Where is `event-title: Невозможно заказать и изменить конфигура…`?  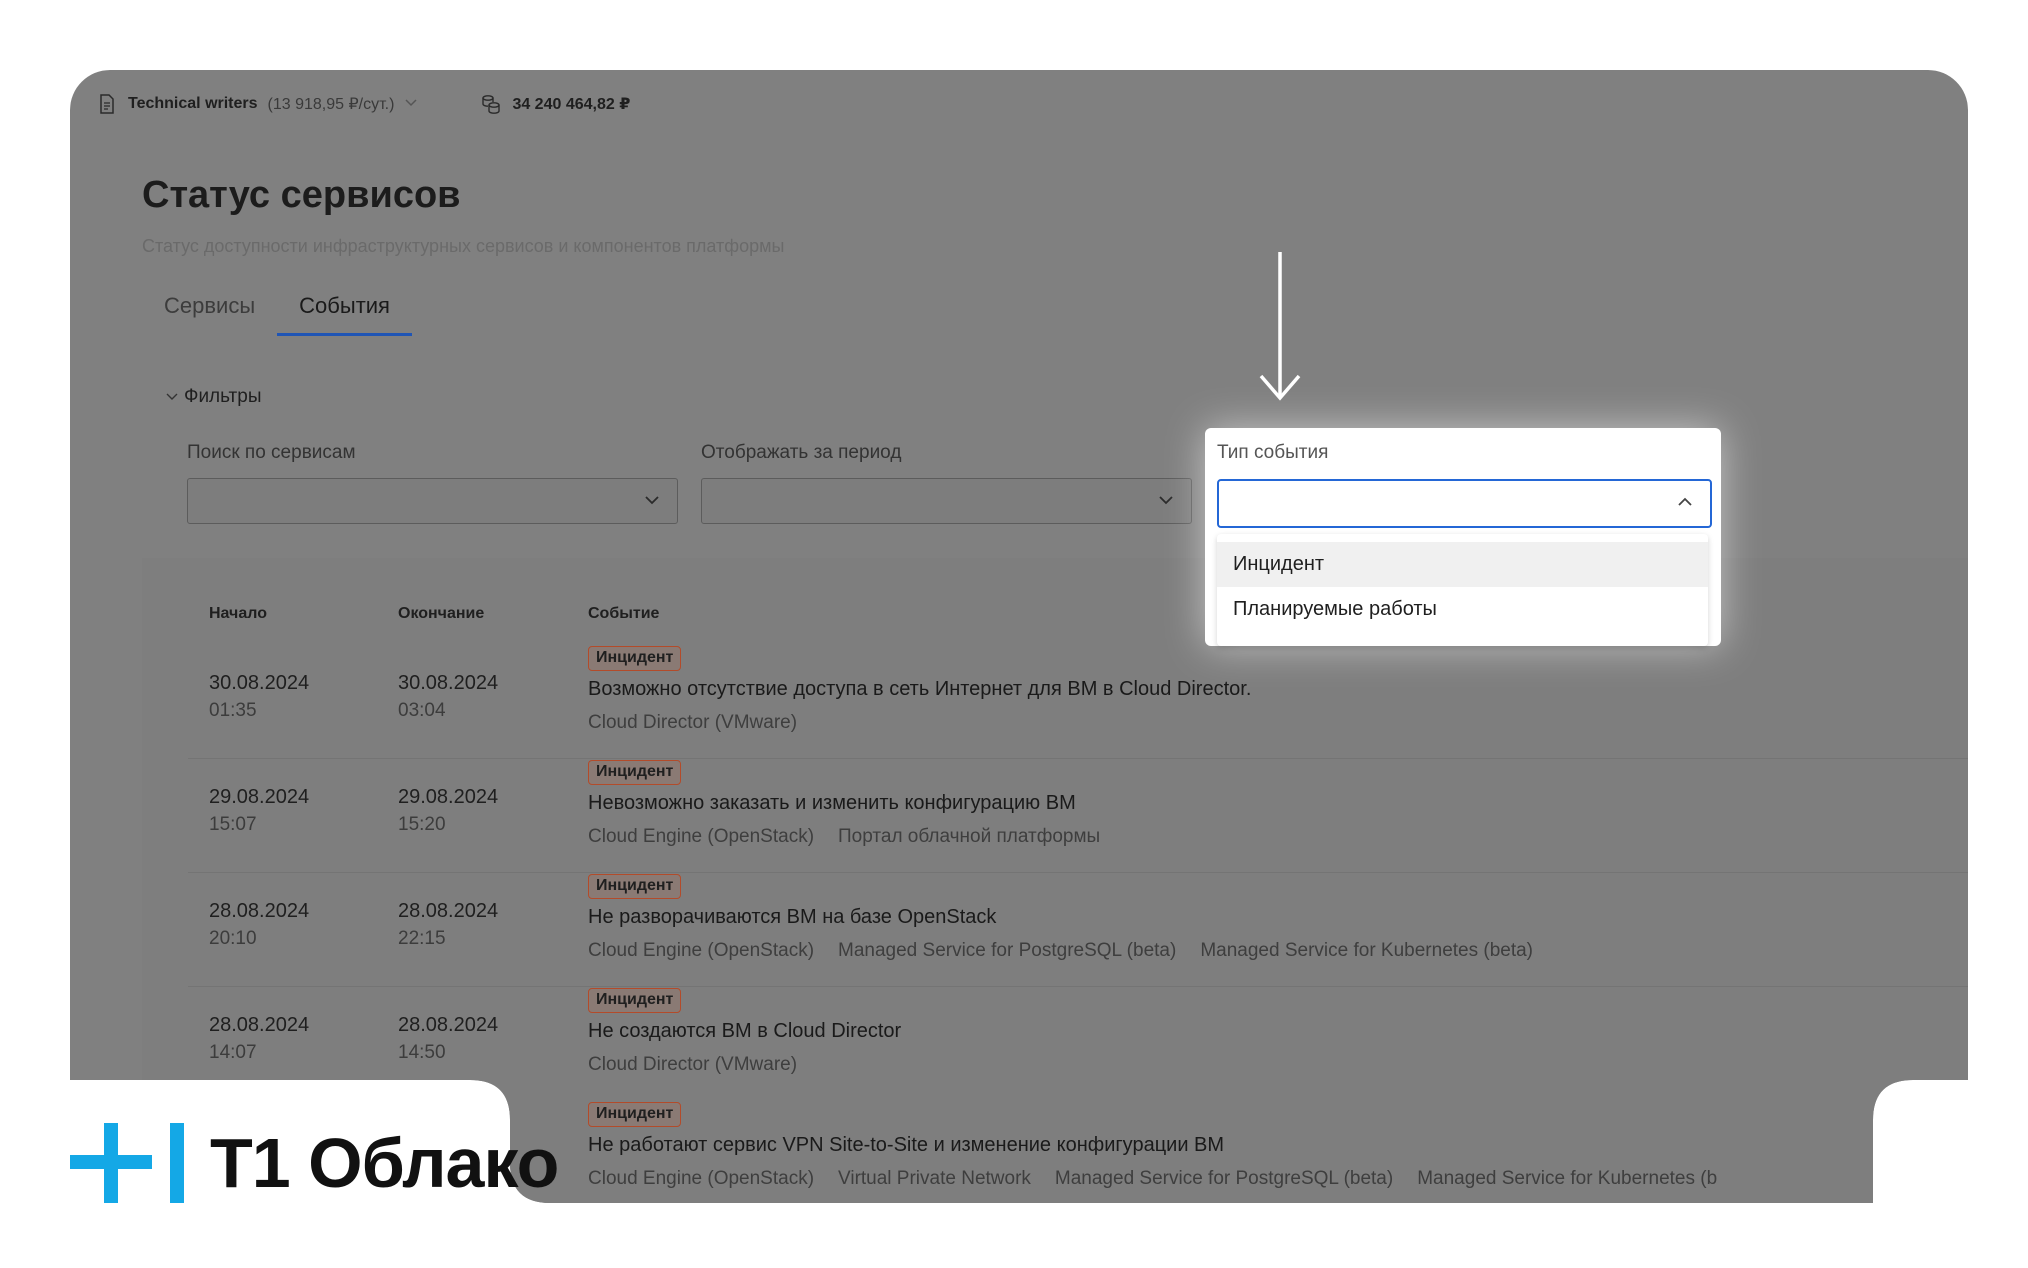
event-title: Невозможно заказать и изменить конфигура… is located at coordinates (832, 803).